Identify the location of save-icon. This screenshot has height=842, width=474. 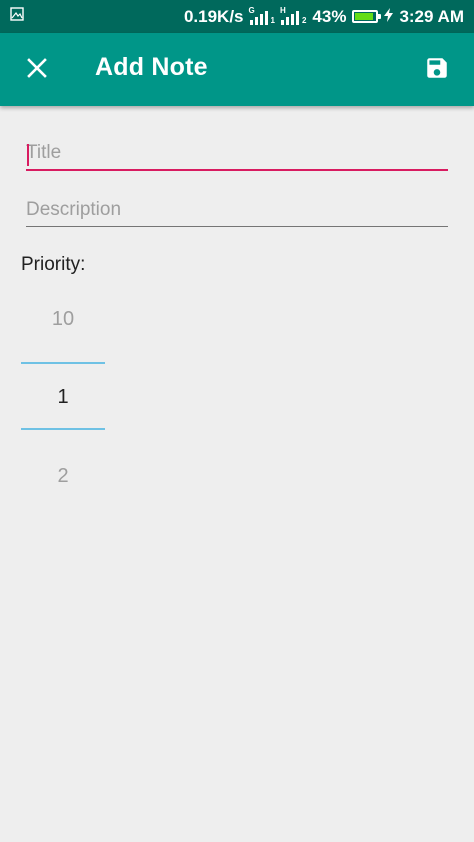
(437, 70).